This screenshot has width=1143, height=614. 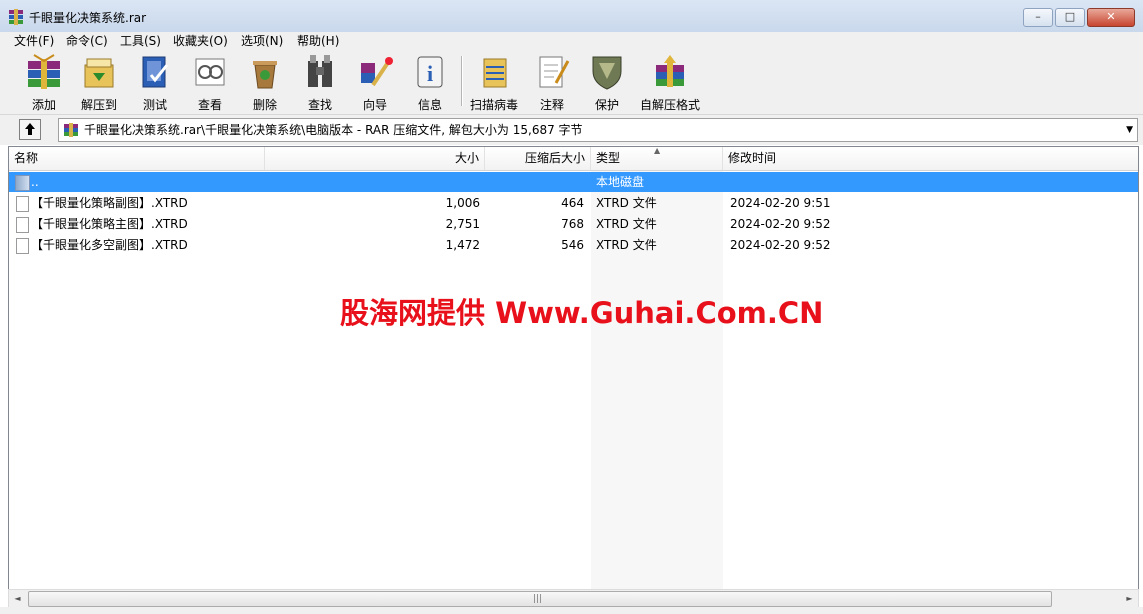 What do you see at coordinates (538, 158) in the screenshot?
I see `column-header-packed: 压缩后大小` at bounding box center [538, 158].